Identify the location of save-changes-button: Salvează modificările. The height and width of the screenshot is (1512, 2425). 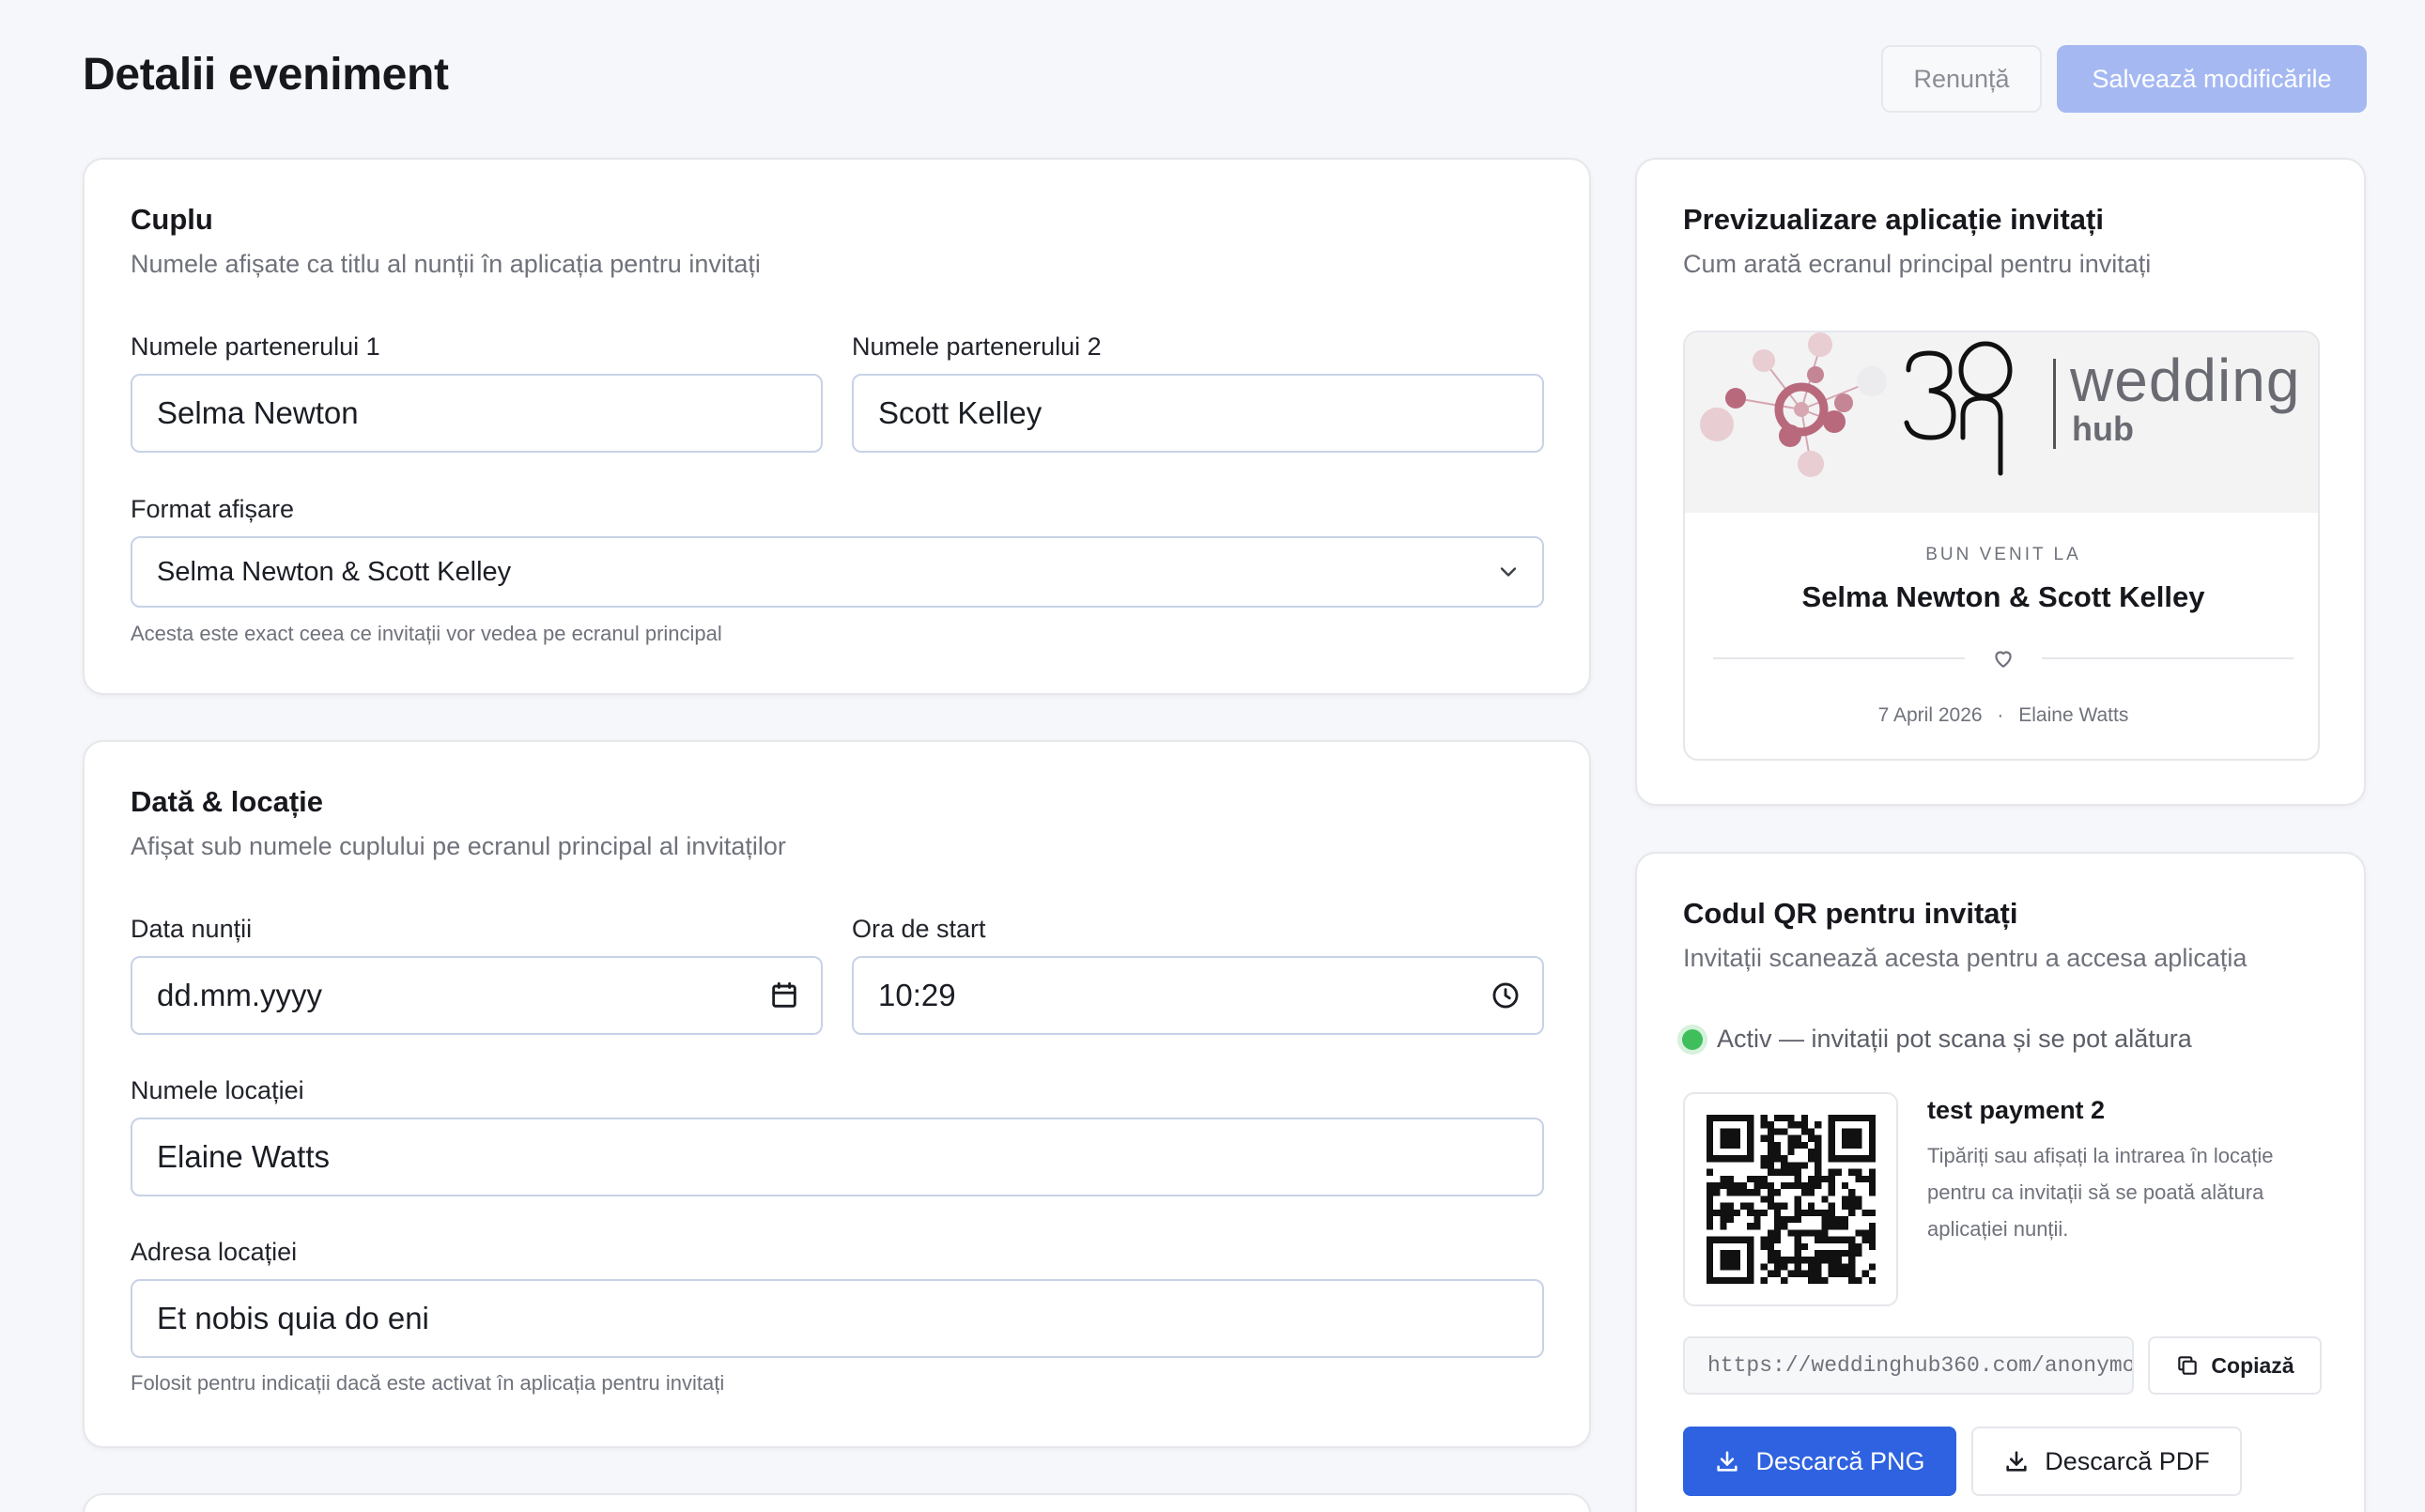
(2212, 79).